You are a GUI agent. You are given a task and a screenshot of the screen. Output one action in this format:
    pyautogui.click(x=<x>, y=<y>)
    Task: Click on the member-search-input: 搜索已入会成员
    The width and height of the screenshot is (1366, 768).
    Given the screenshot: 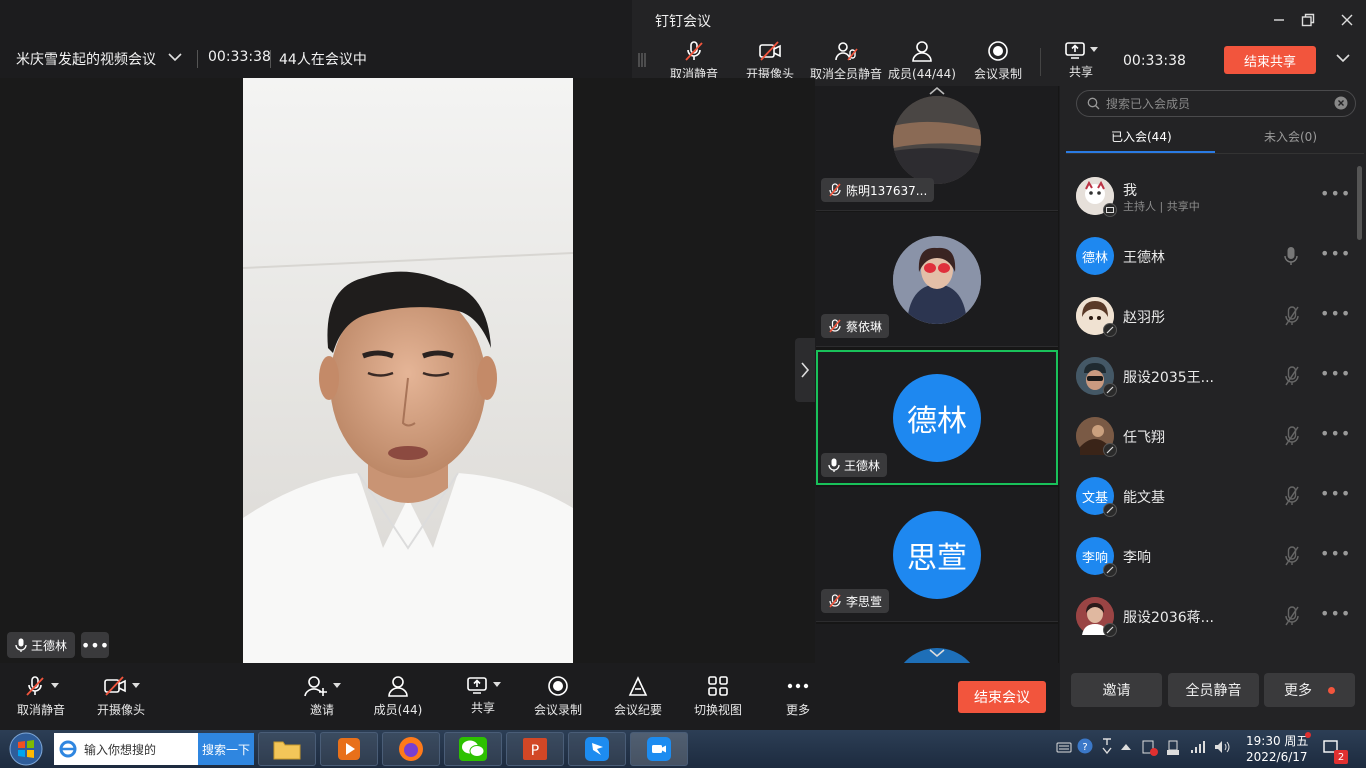 What is the action you would take?
    pyautogui.click(x=1216, y=103)
    